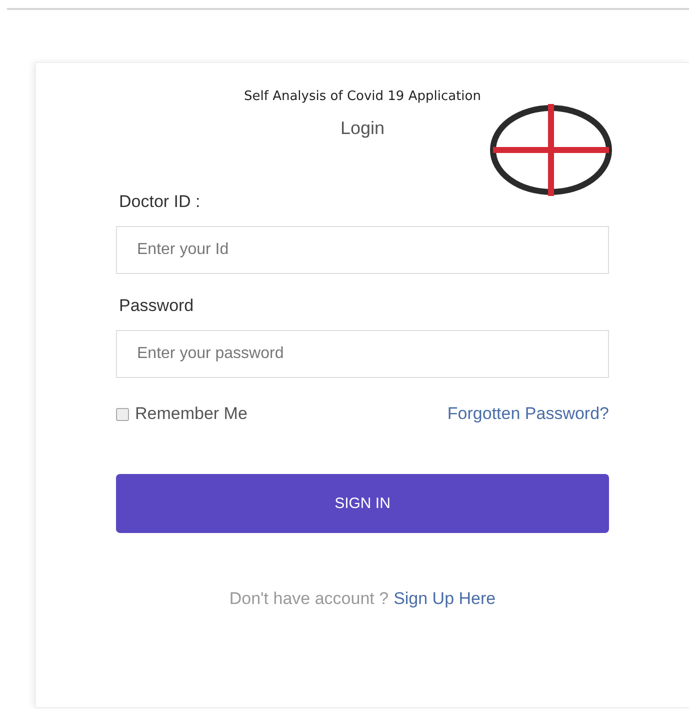  I want to click on remember-checkbox: Remember Me, so click(182, 414).